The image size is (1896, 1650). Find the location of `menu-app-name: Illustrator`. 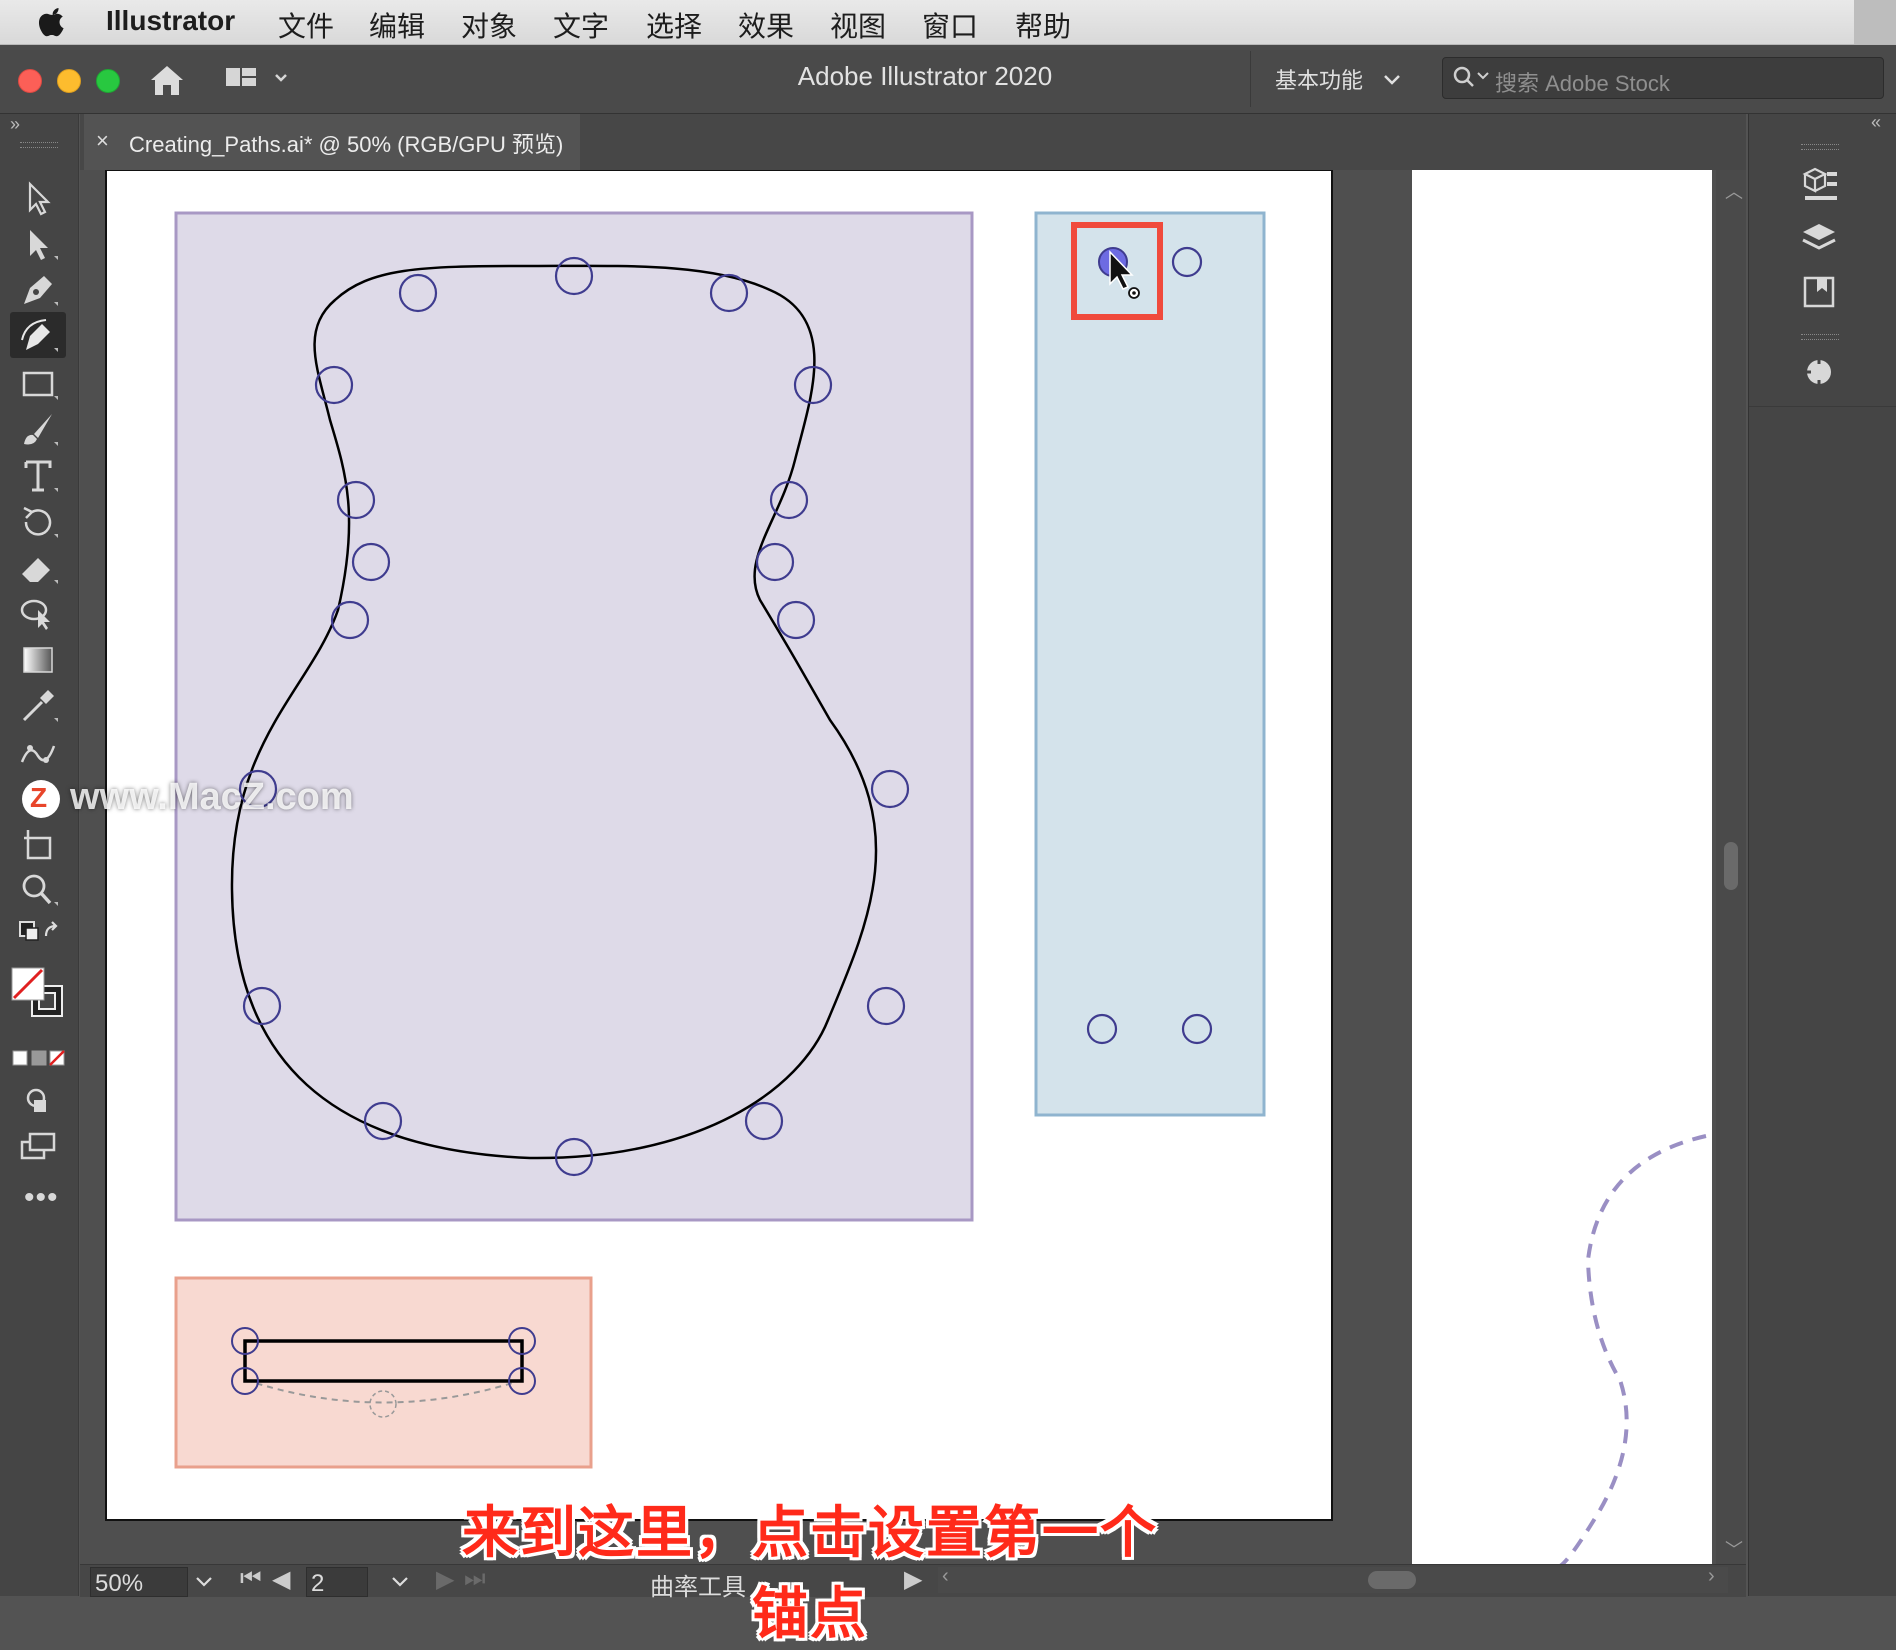

menu-app-name: Illustrator is located at coordinates (170, 21).